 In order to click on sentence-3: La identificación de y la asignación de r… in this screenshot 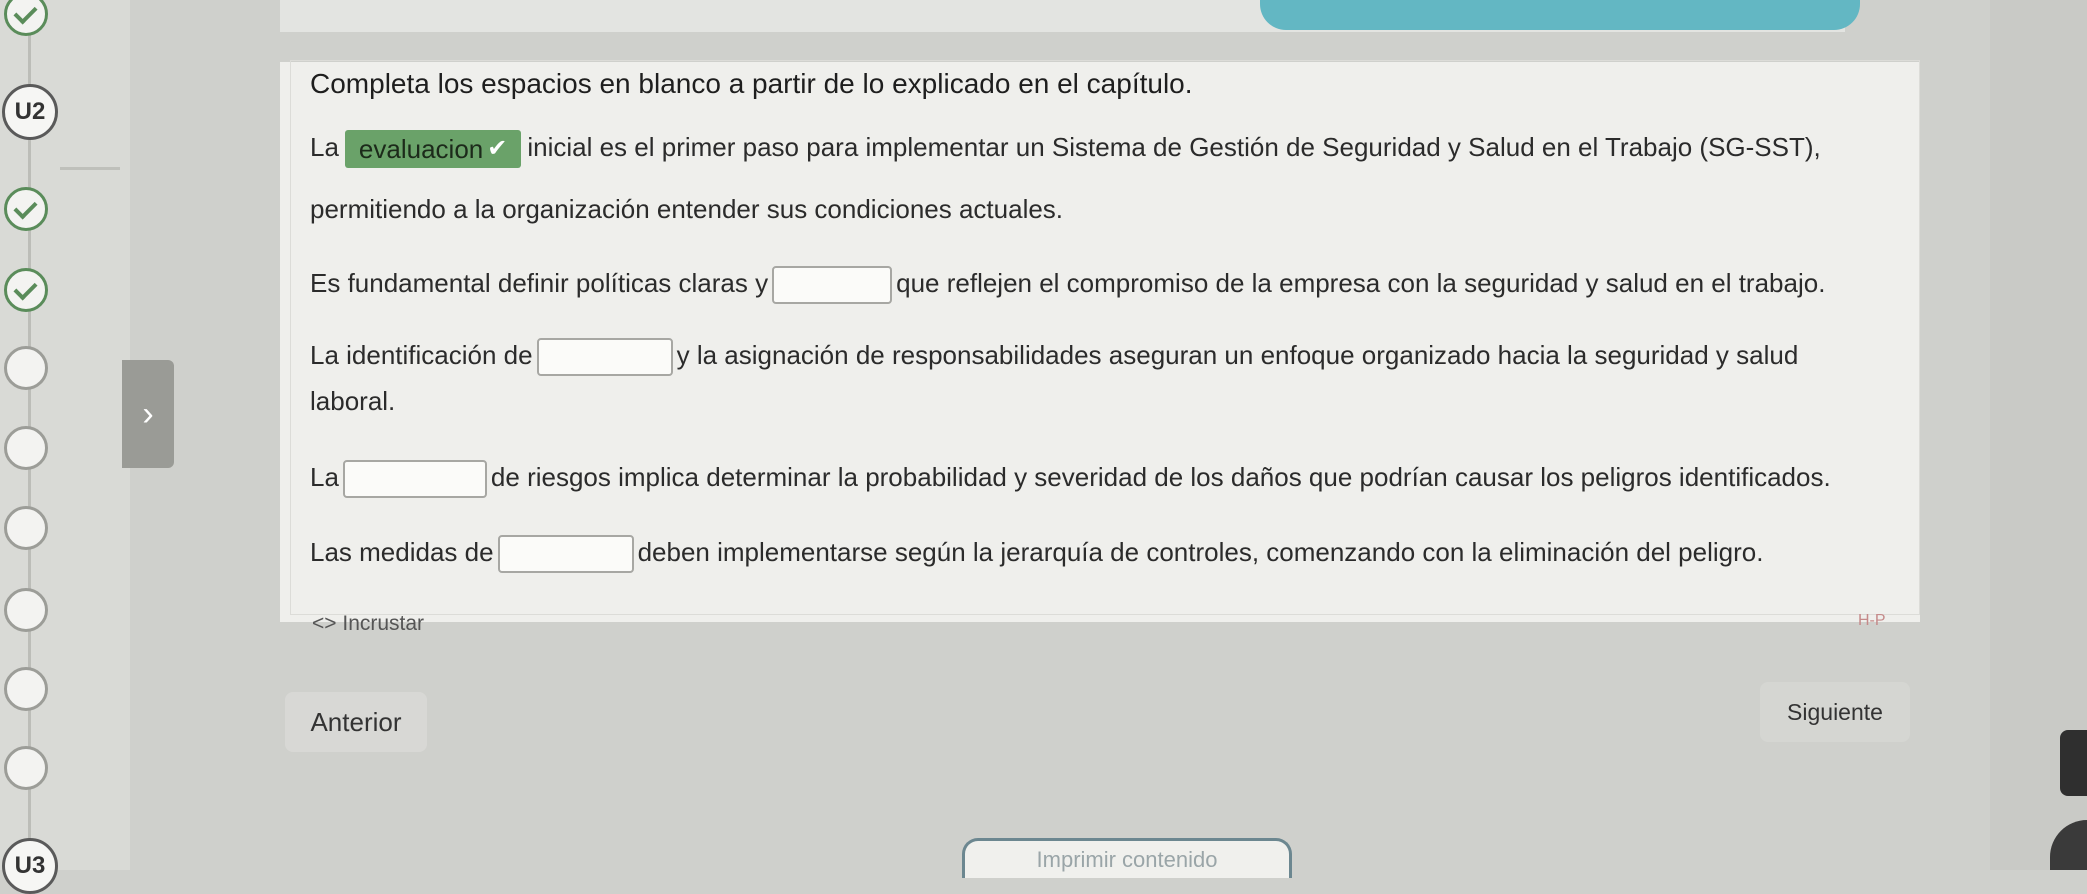, I will do `click(1054, 357)`.